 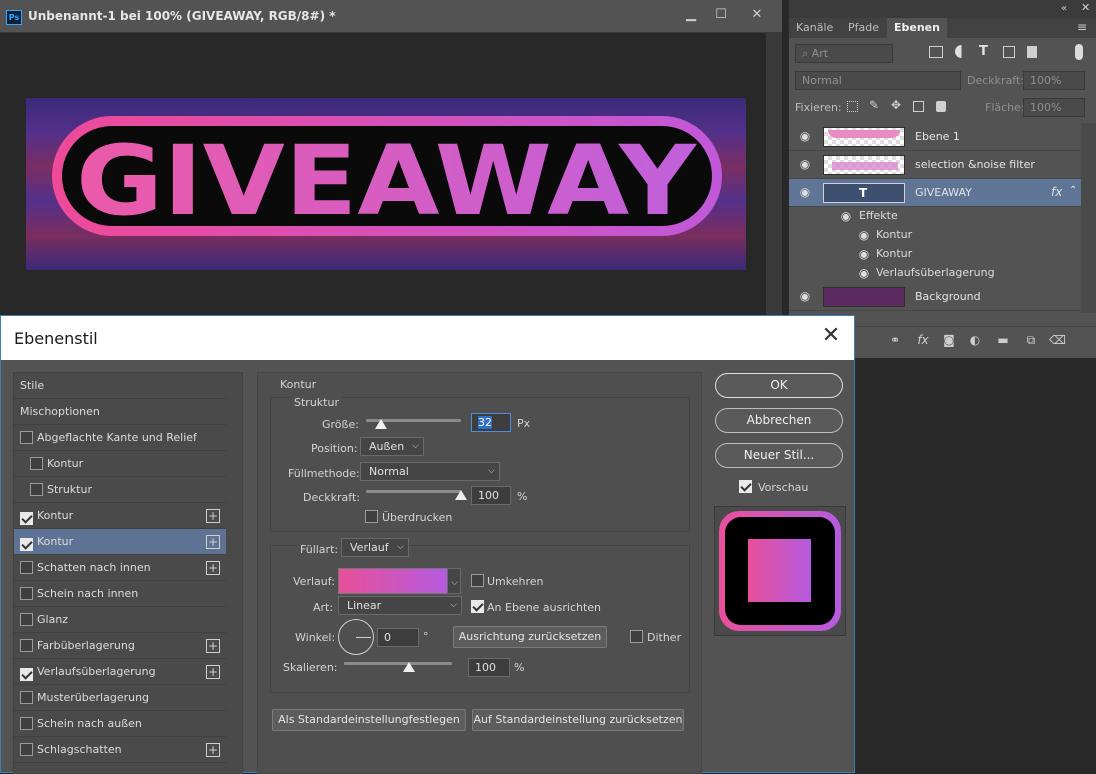 What do you see at coordinates (356, 637) in the screenshot?
I see `angle-dial` at bounding box center [356, 637].